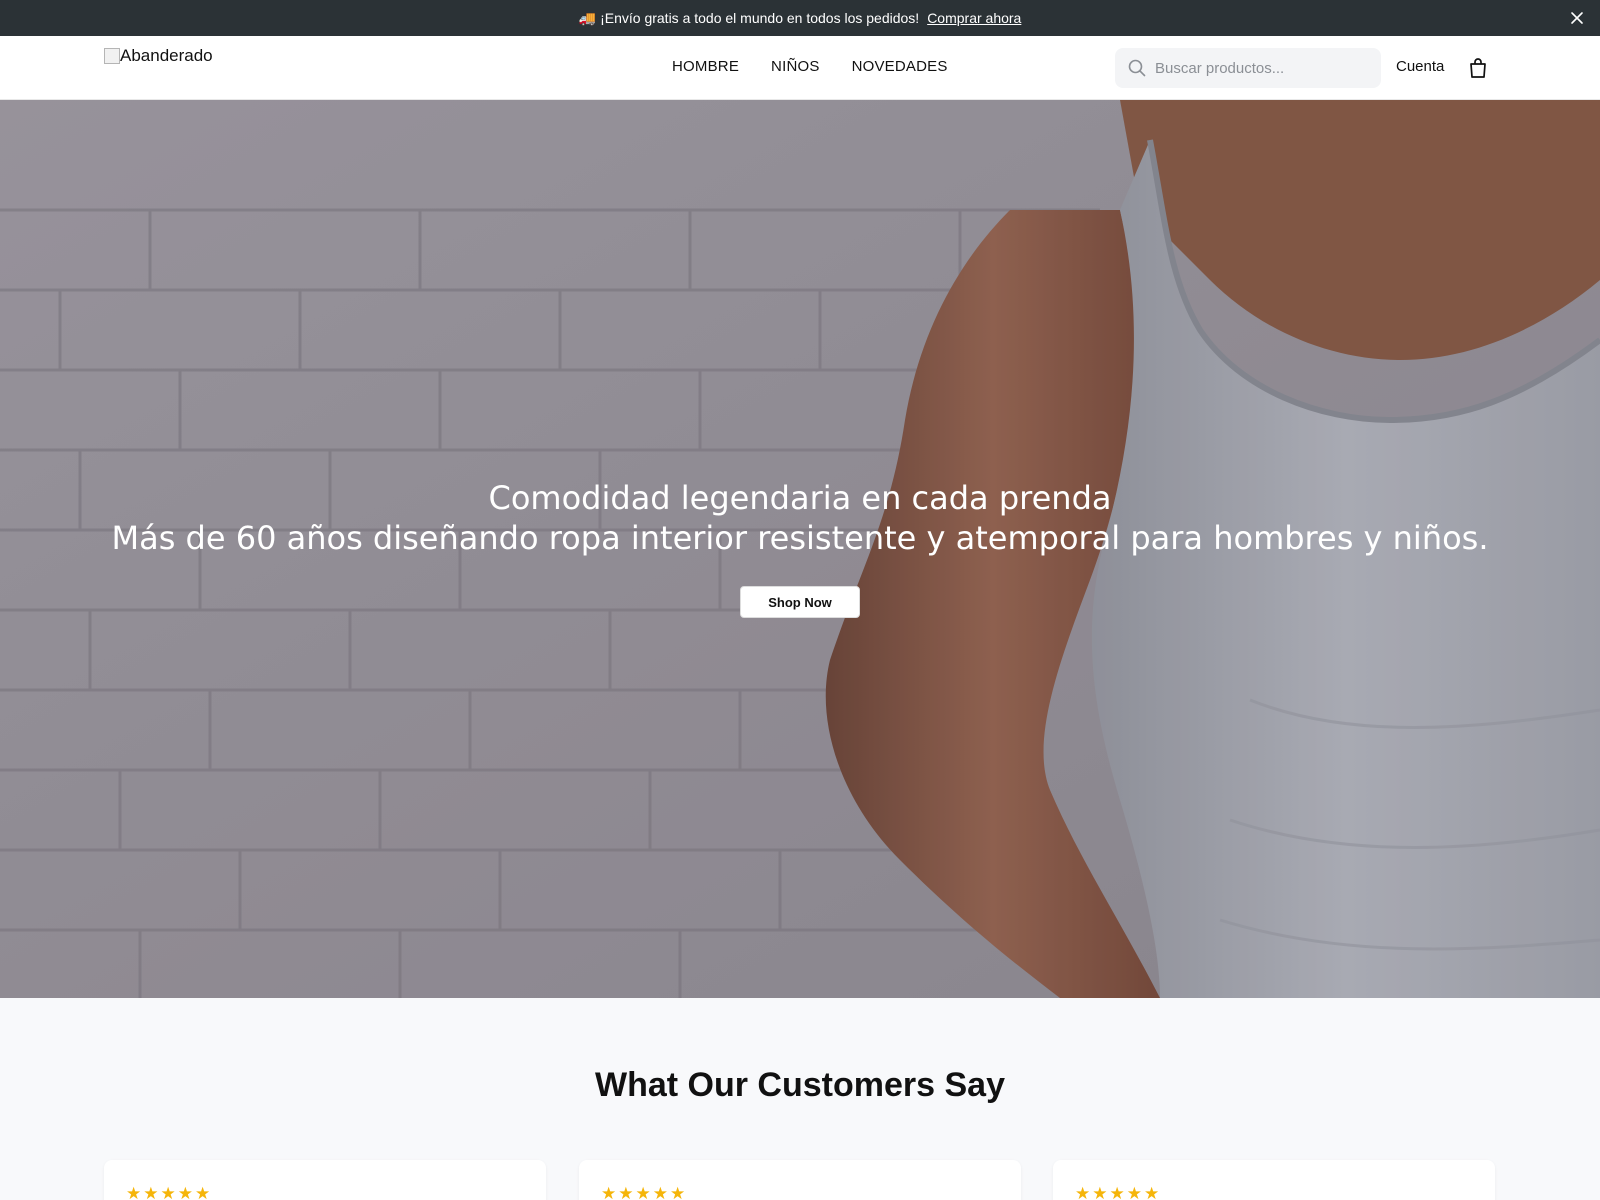 The height and width of the screenshot is (1200, 1600). I want to click on logo: Abanderado, so click(158, 56).